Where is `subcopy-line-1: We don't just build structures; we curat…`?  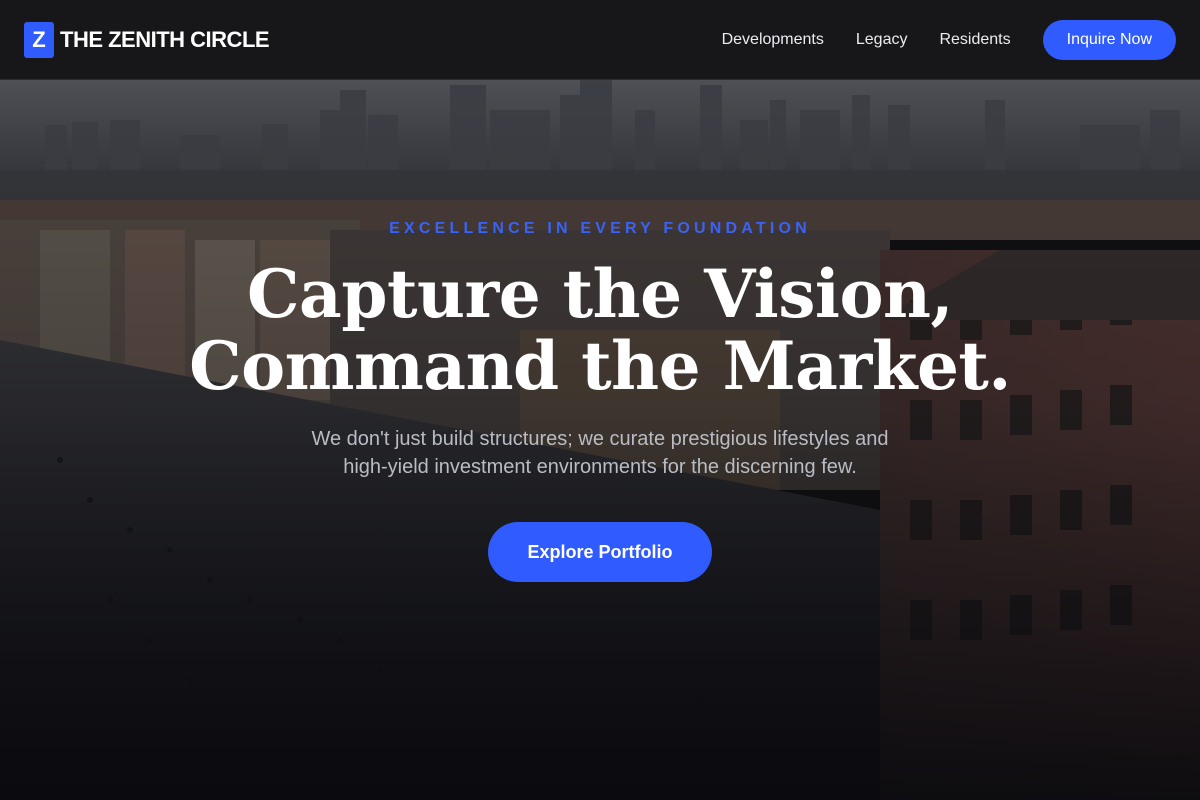 subcopy-line-1: We don't just build structures; we curat… is located at coordinates (600, 439).